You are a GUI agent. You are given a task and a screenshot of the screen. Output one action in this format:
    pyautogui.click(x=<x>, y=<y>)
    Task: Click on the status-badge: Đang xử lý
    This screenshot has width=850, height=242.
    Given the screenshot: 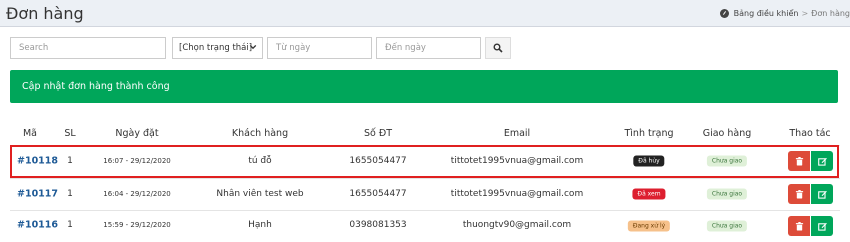 What is the action you would take?
    pyautogui.click(x=649, y=226)
    